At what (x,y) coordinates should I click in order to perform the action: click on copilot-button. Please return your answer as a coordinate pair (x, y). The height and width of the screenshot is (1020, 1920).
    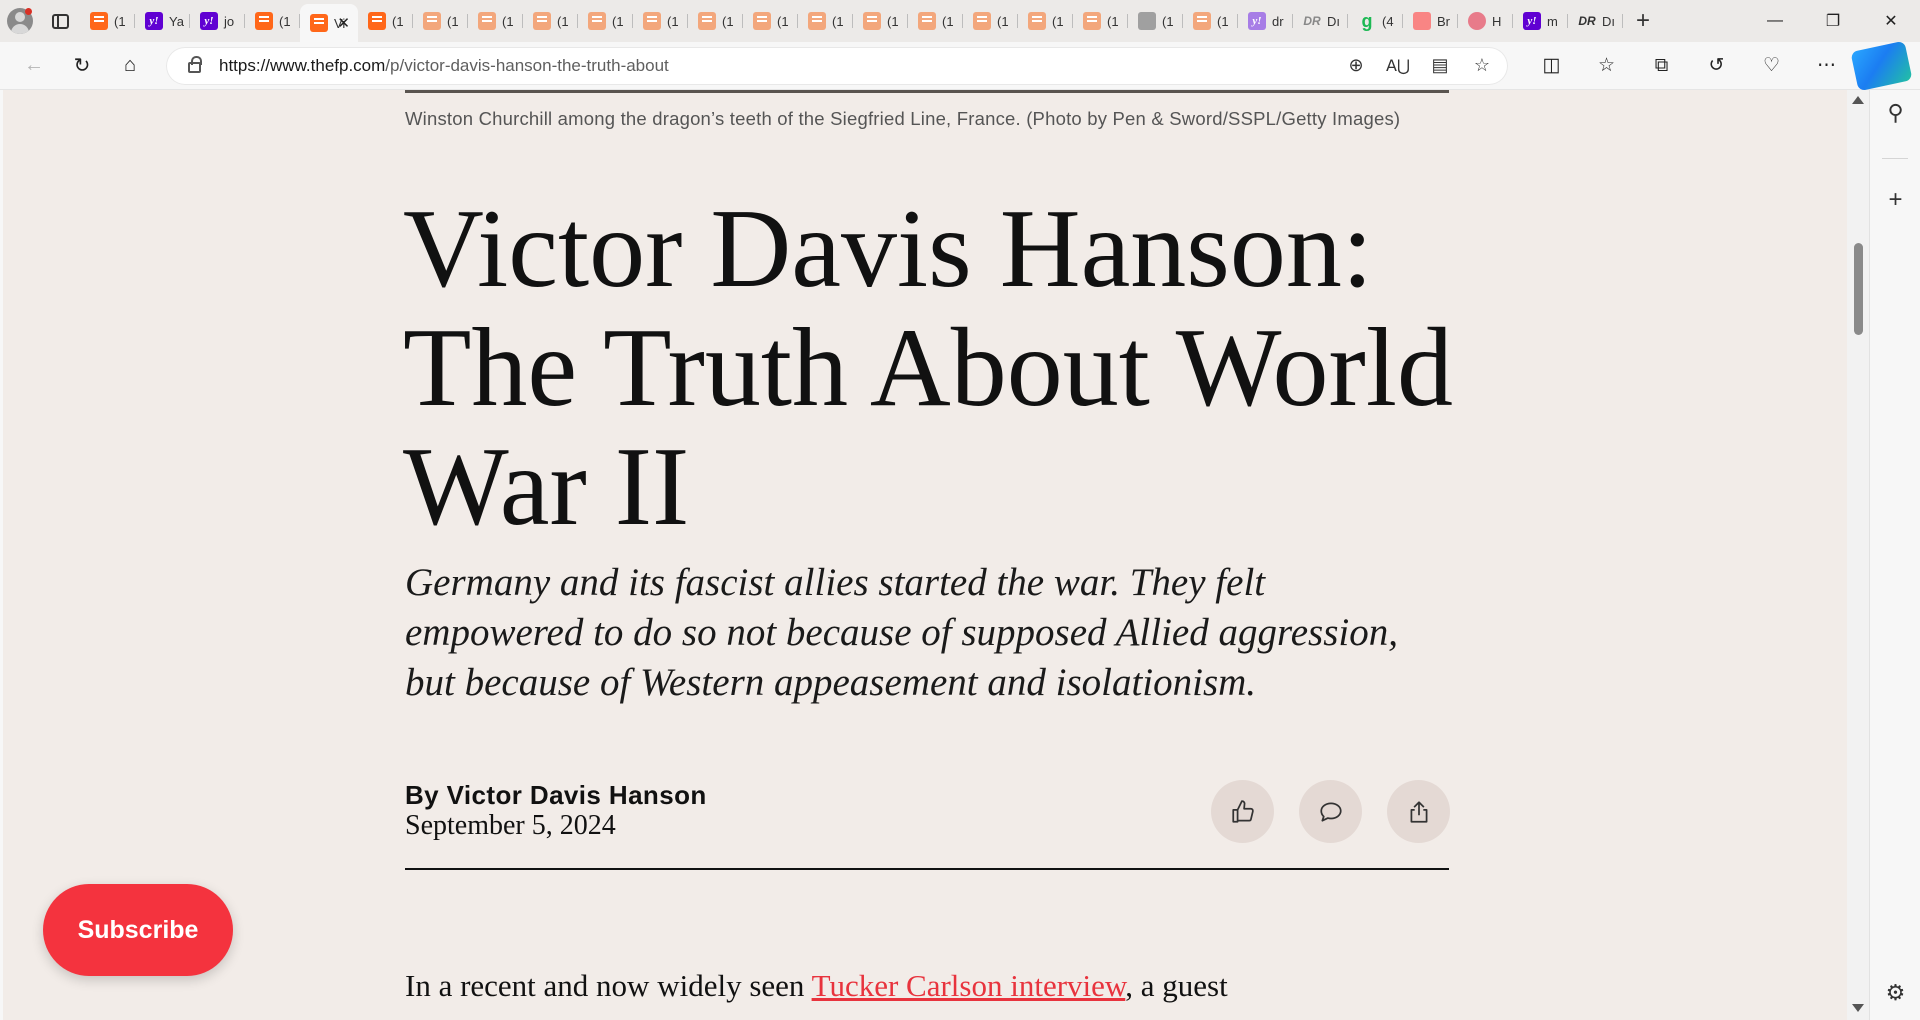
    Looking at the image, I should click on (1881, 65).